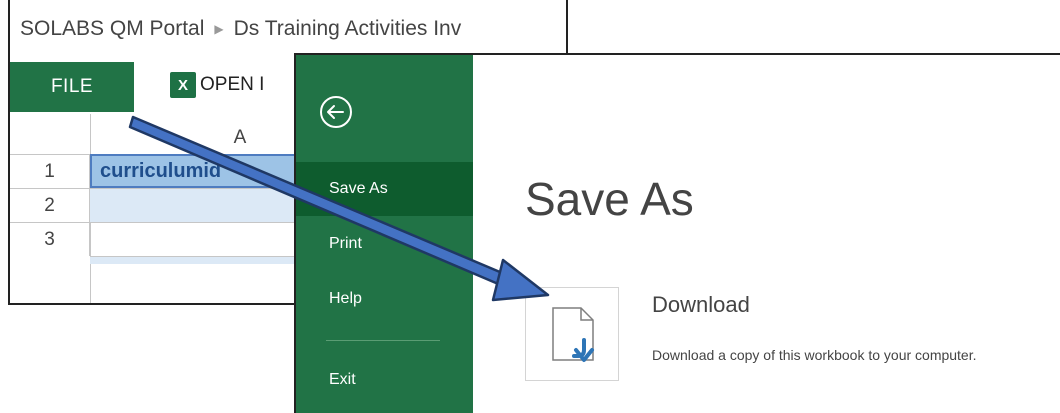  I want to click on breadcrumb-document: Ds Training Activities Inv, so click(348, 29).